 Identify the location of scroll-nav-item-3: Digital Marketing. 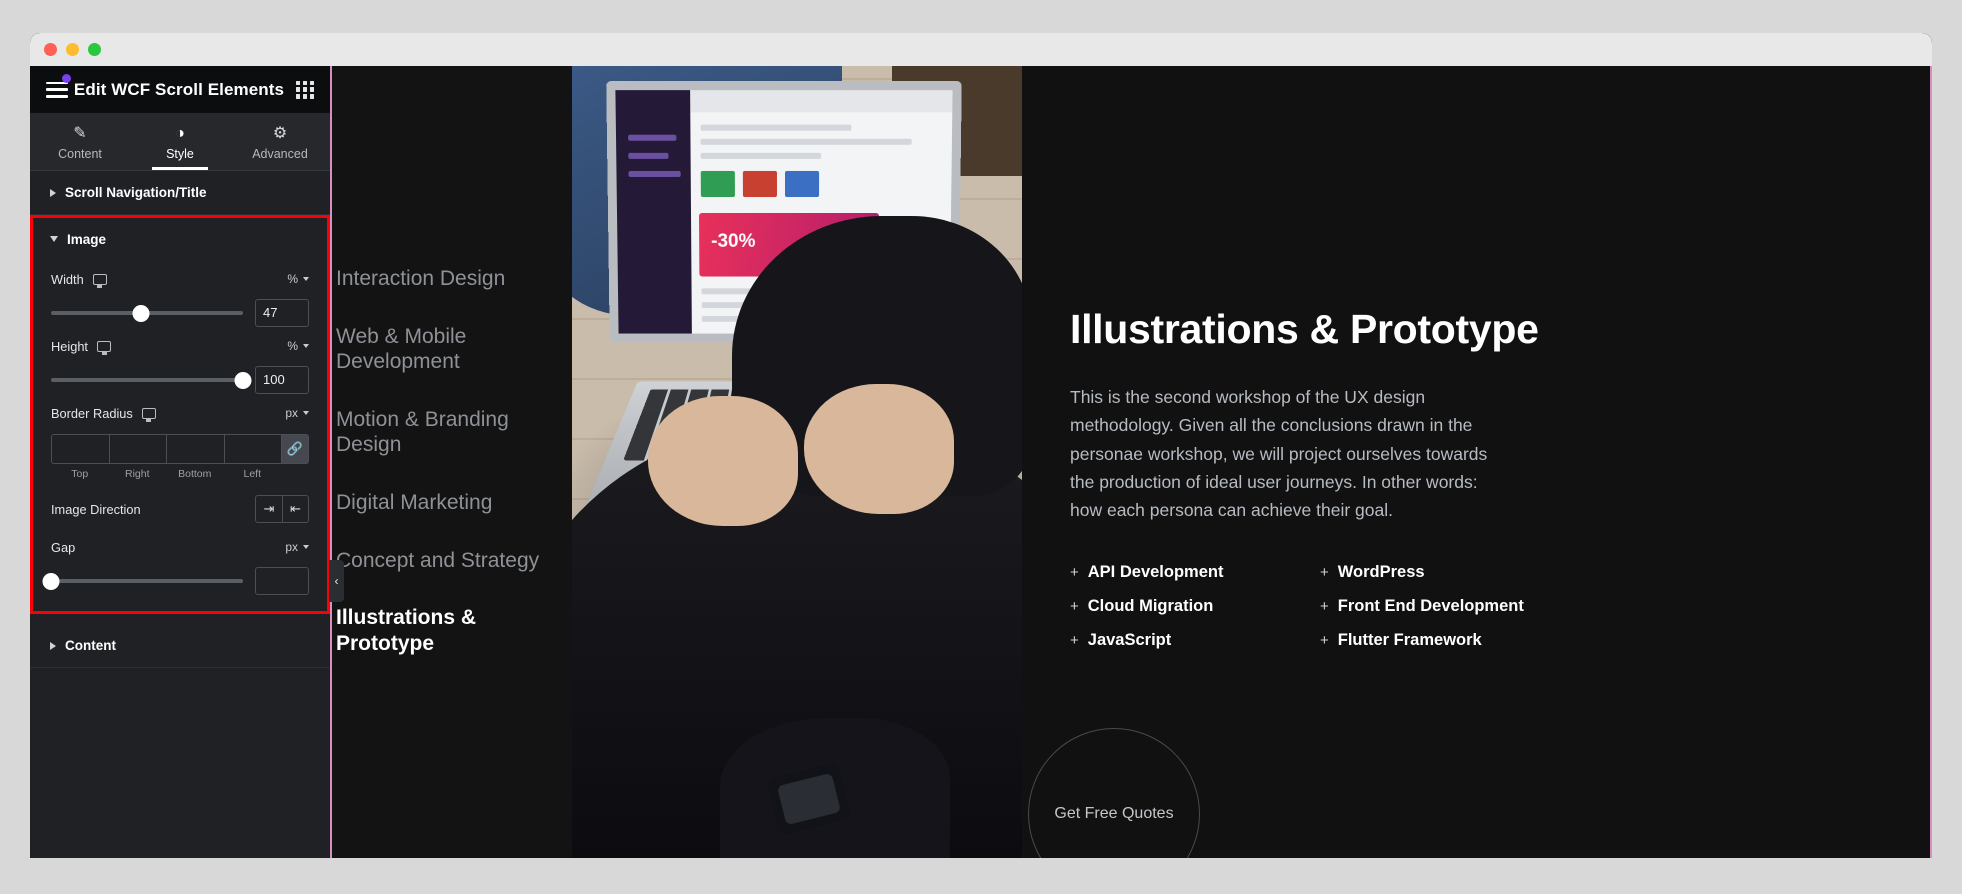
(452, 503).